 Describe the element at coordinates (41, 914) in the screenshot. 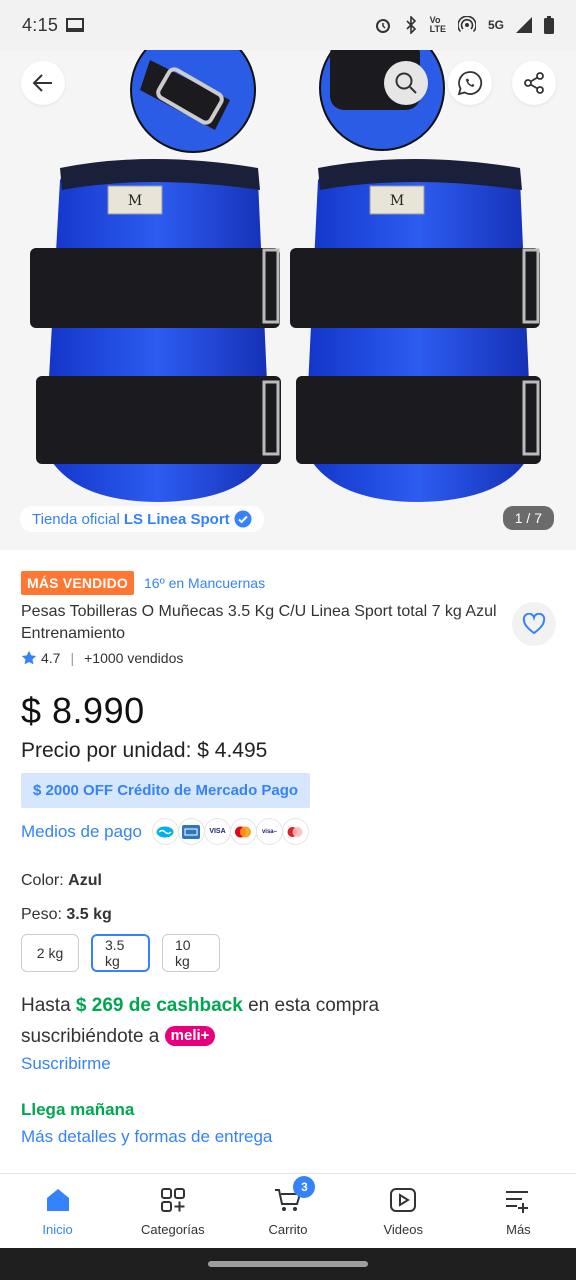

I see `weight-label: Peso:` at that location.